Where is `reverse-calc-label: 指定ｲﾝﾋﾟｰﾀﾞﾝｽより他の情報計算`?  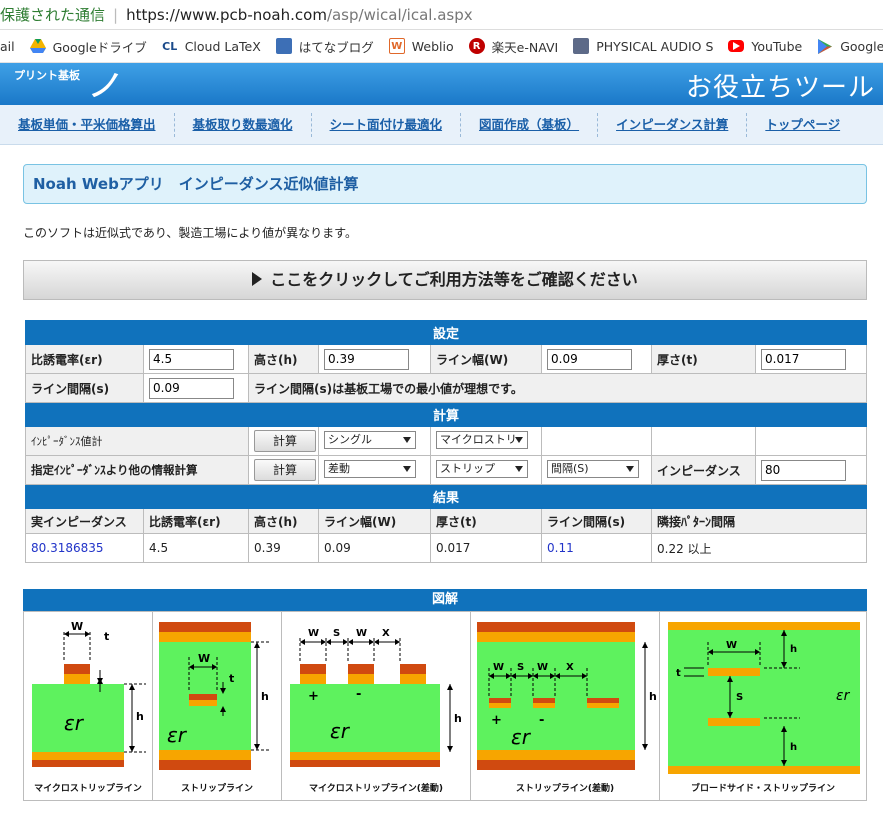
reverse-calc-label: 指定ｲﾝﾋﾟｰﾀﾞﾝｽより他の情報計算 is located at coordinates (137, 470).